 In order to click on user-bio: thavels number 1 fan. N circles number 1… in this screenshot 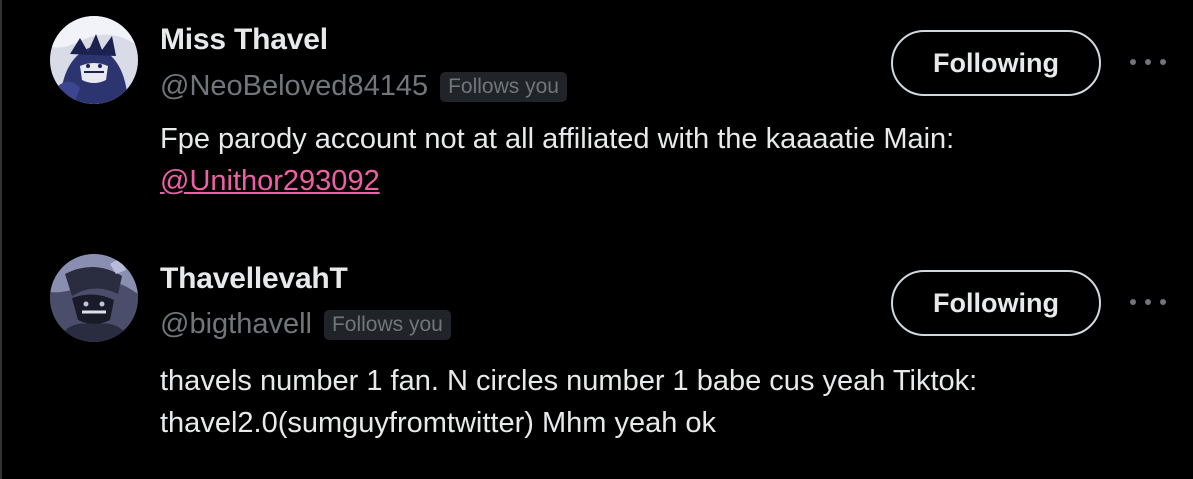, I will do `click(660, 402)`.